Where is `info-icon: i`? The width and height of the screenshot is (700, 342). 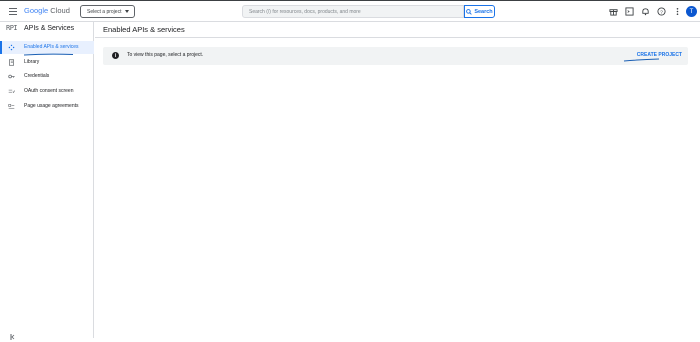
info-icon: i is located at coordinates (115, 55).